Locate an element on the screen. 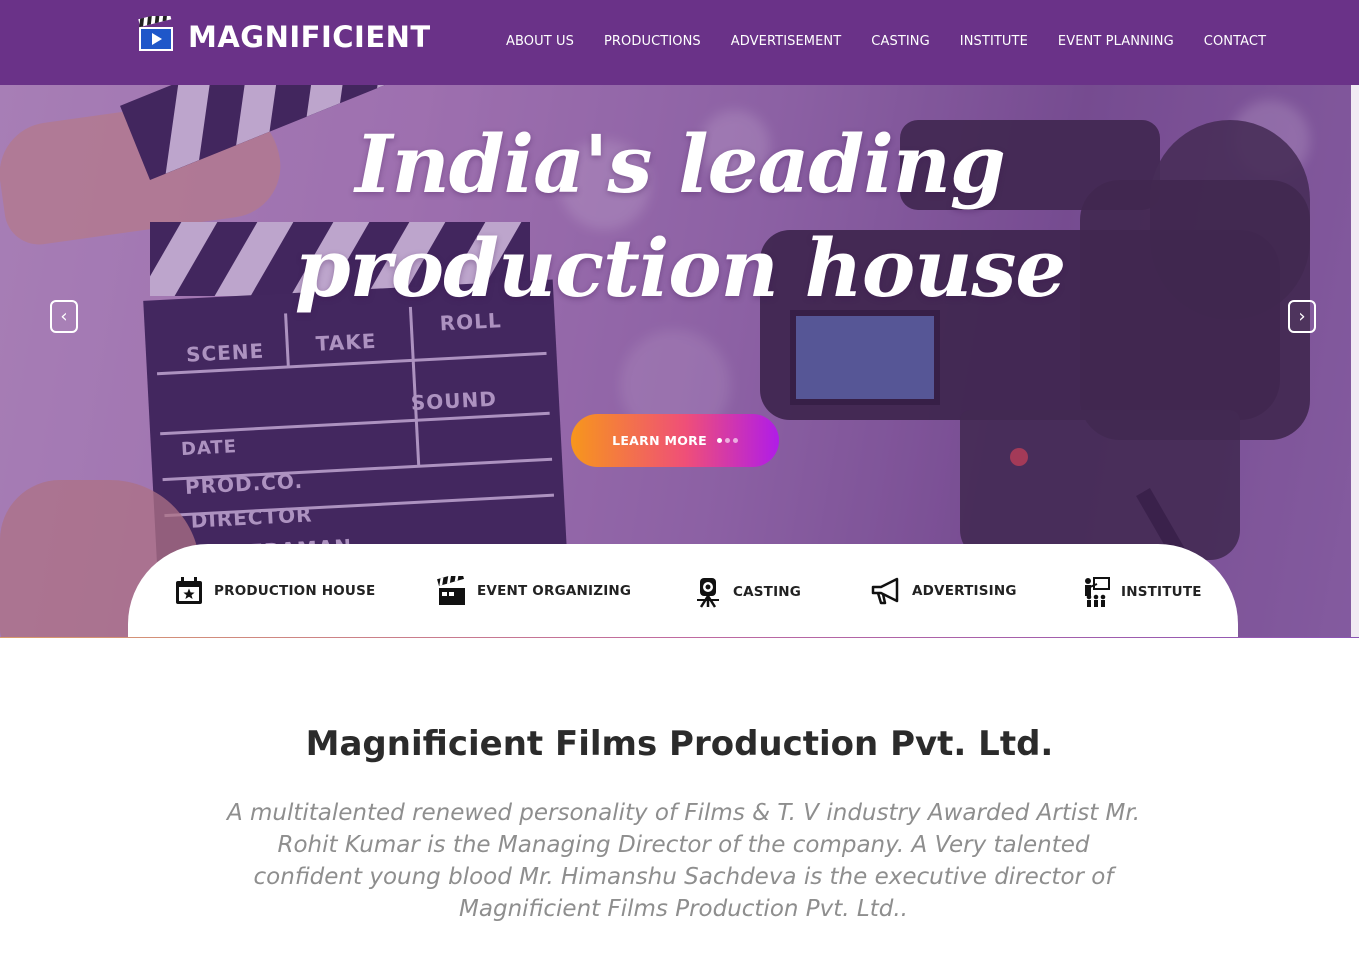 This screenshot has height=954, width=1359. calendar-star-icon is located at coordinates (189, 590).